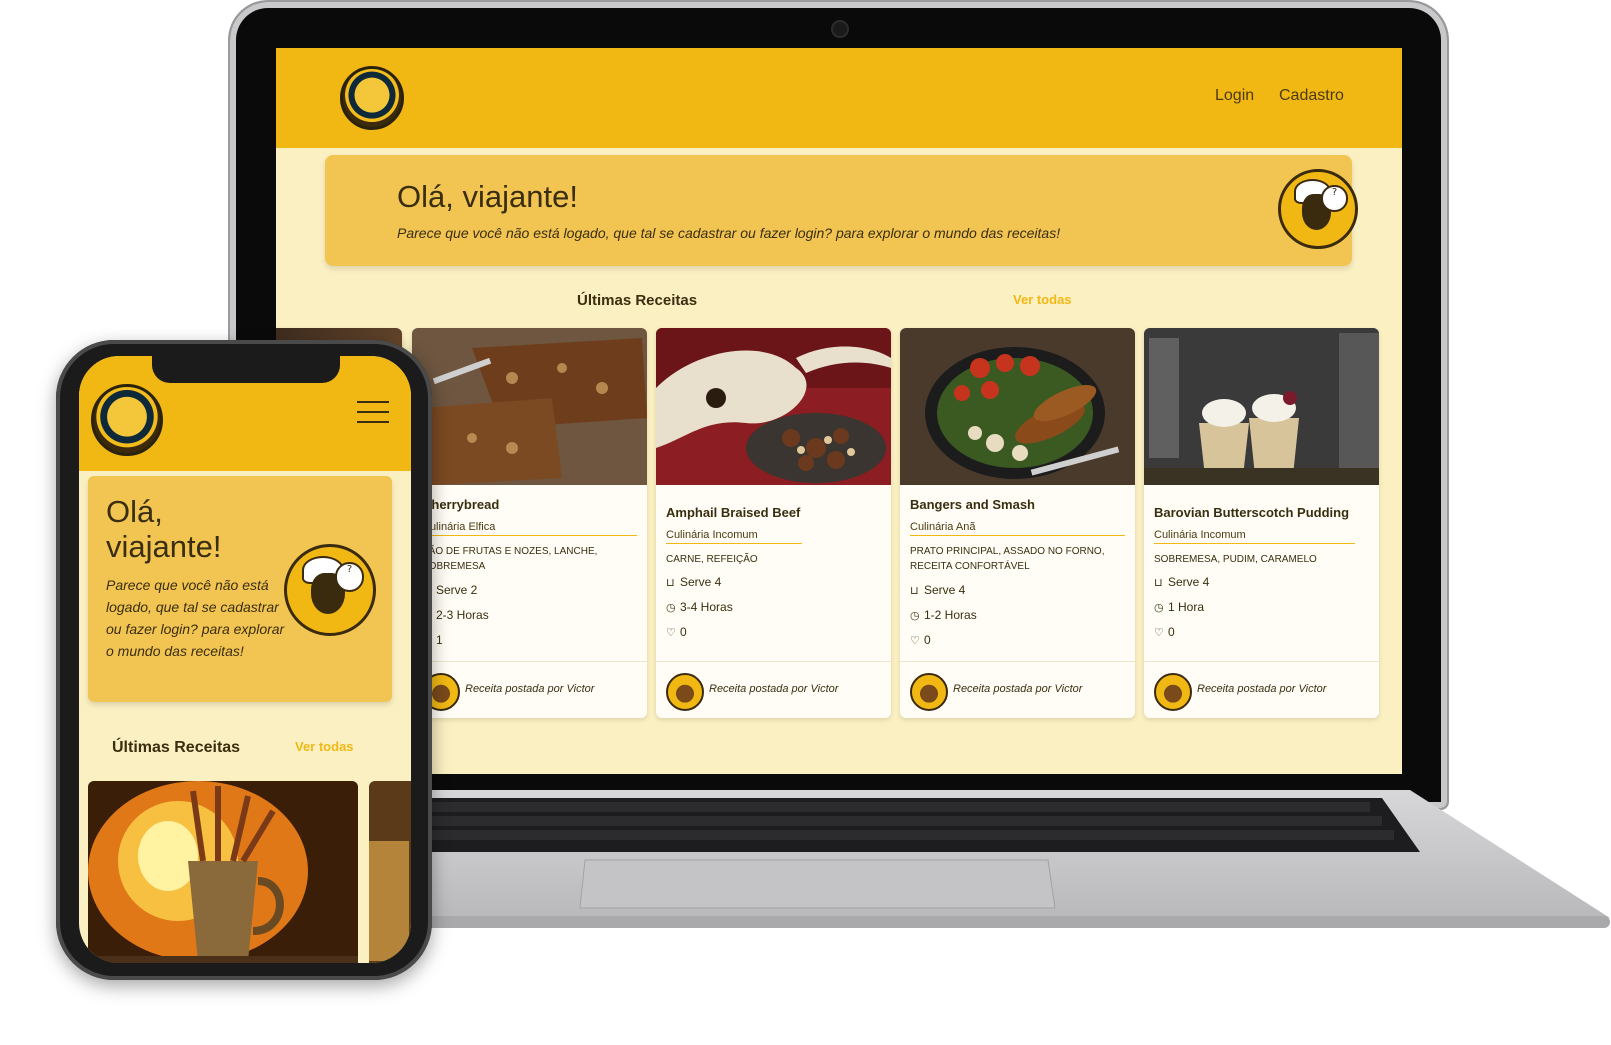  Describe the element at coordinates (1234, 96) in the screenshot. I see `nav-login-link: Login` at that location.